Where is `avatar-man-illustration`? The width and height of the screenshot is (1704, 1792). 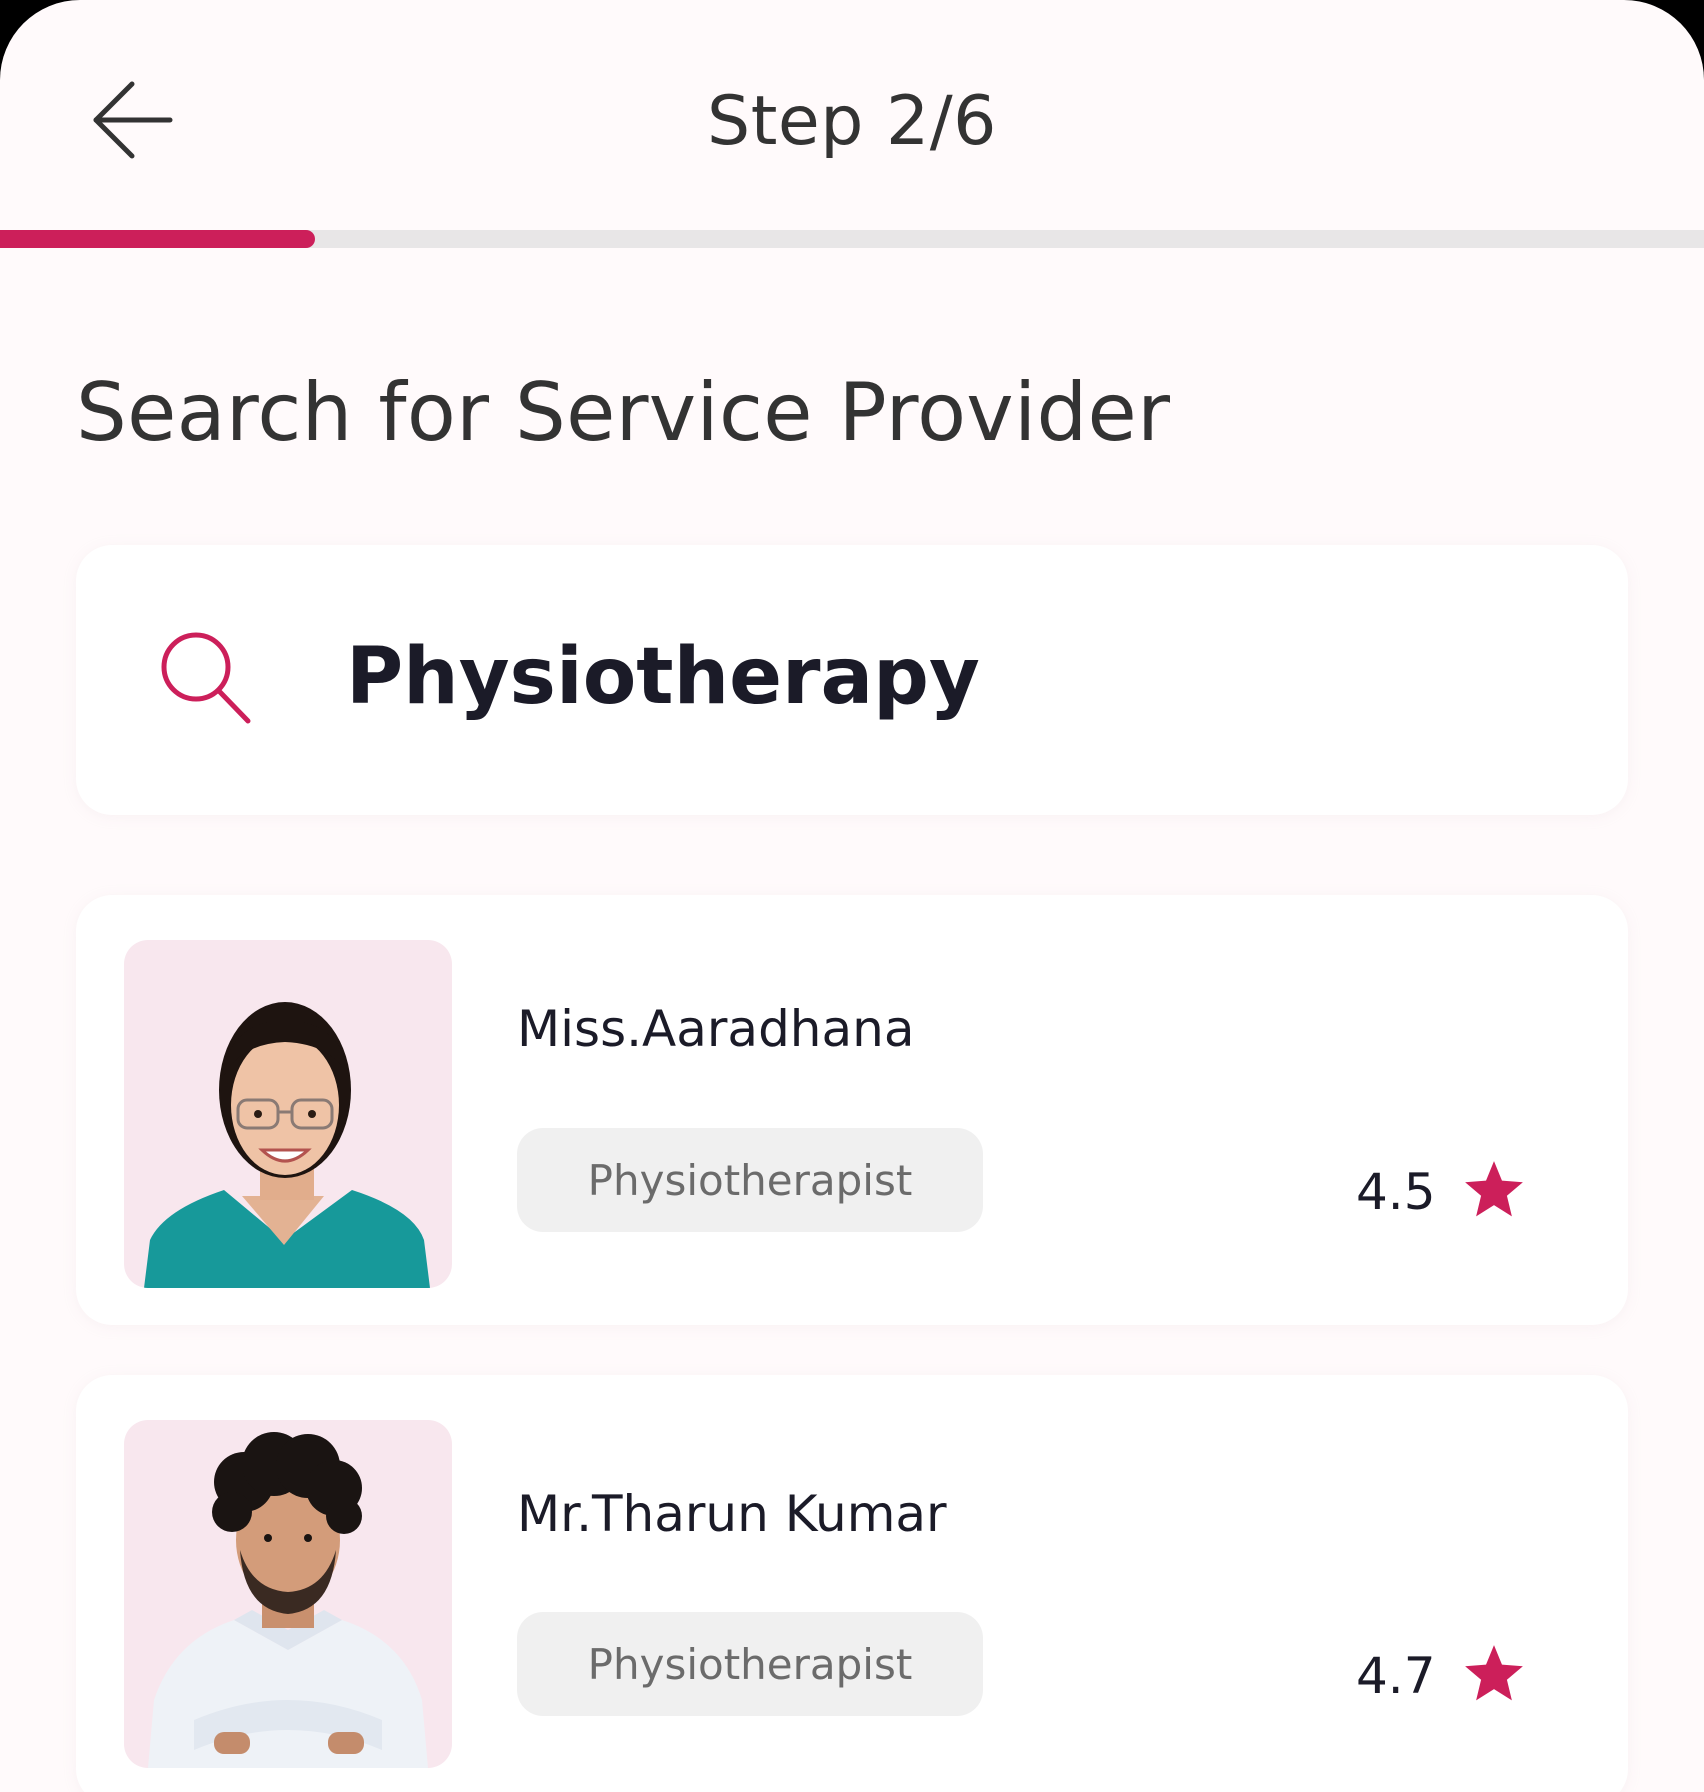 avatar-man-illustration is located at coordinates (288, 1600).